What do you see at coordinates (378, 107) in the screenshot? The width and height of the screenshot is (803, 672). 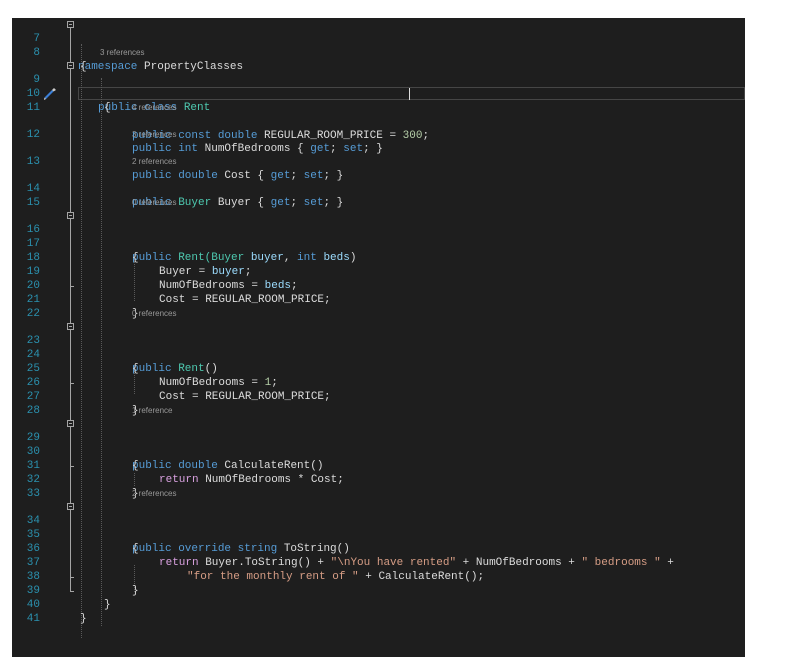 I see `codelens-references: 4 references` at bounding box center [378, 107].